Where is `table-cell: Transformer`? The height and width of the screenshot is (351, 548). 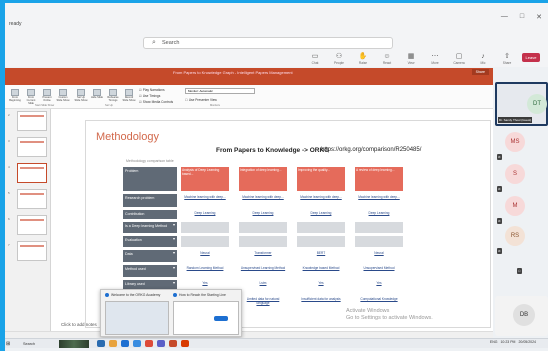 table-cell: Transformer is located at coordinates (263, 256).